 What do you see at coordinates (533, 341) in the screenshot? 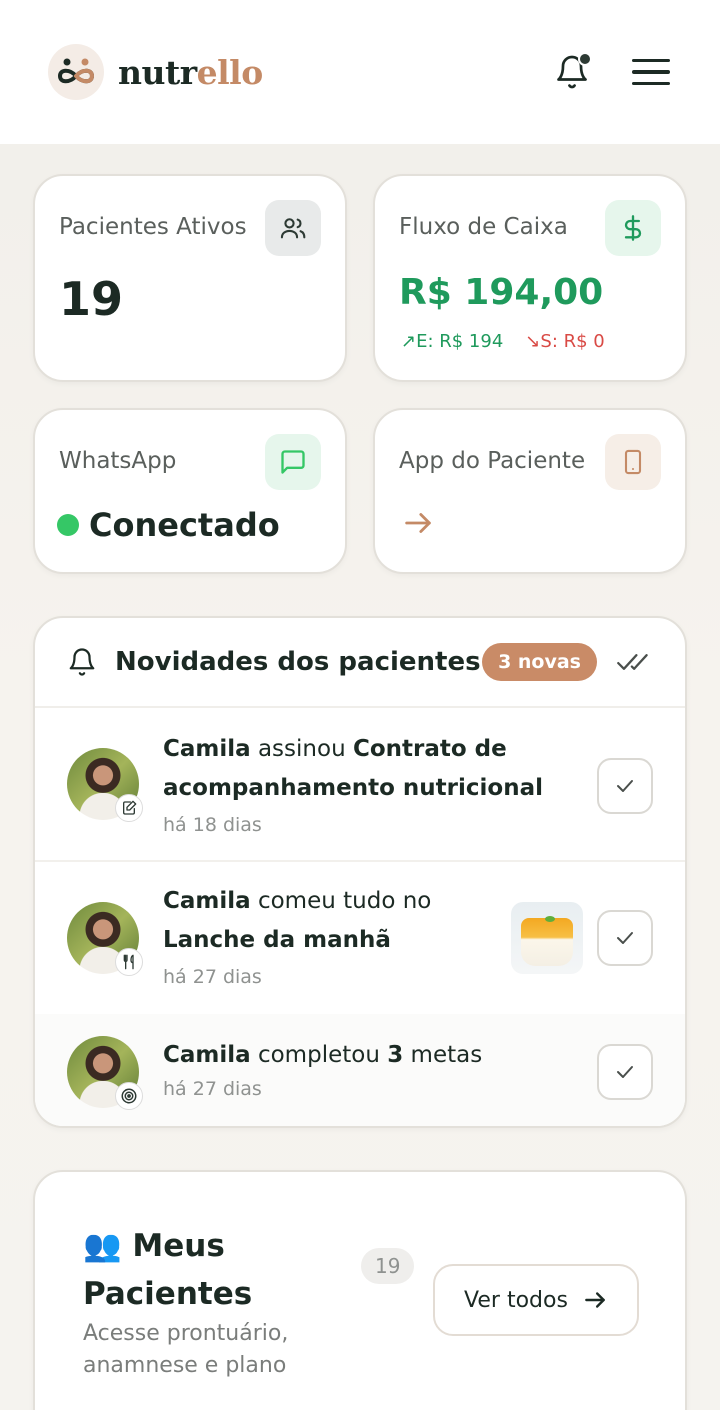
I see `arrow-down-right-icon: ↘` at bounding box center [533, 341].